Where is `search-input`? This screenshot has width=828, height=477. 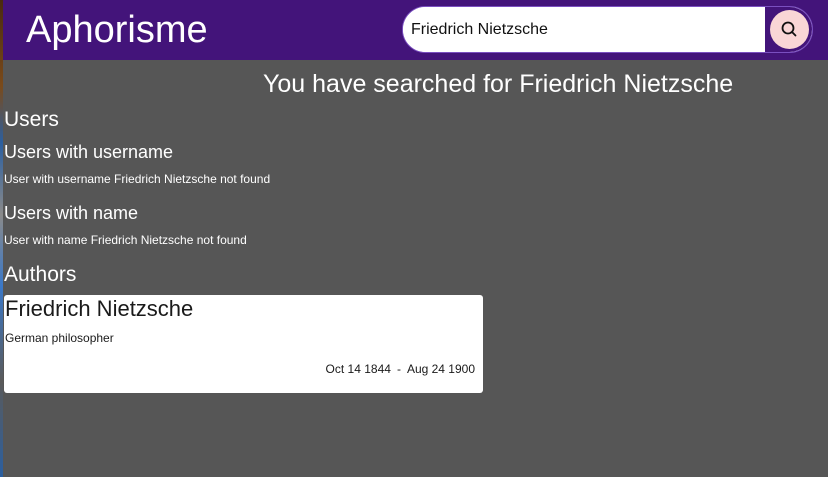
search-input is located at coordinates (584, 29).